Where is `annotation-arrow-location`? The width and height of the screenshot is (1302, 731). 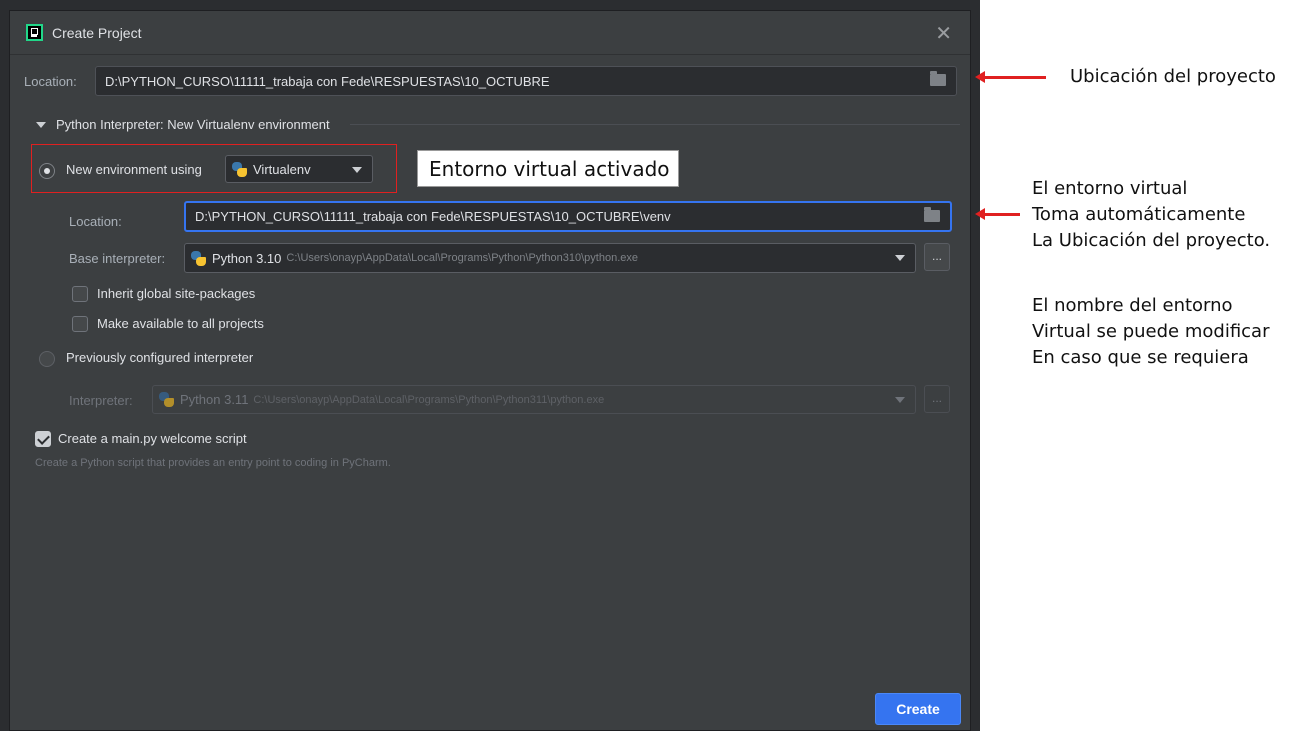 annotation-arrow-location is located at coordinates (1010, 77).